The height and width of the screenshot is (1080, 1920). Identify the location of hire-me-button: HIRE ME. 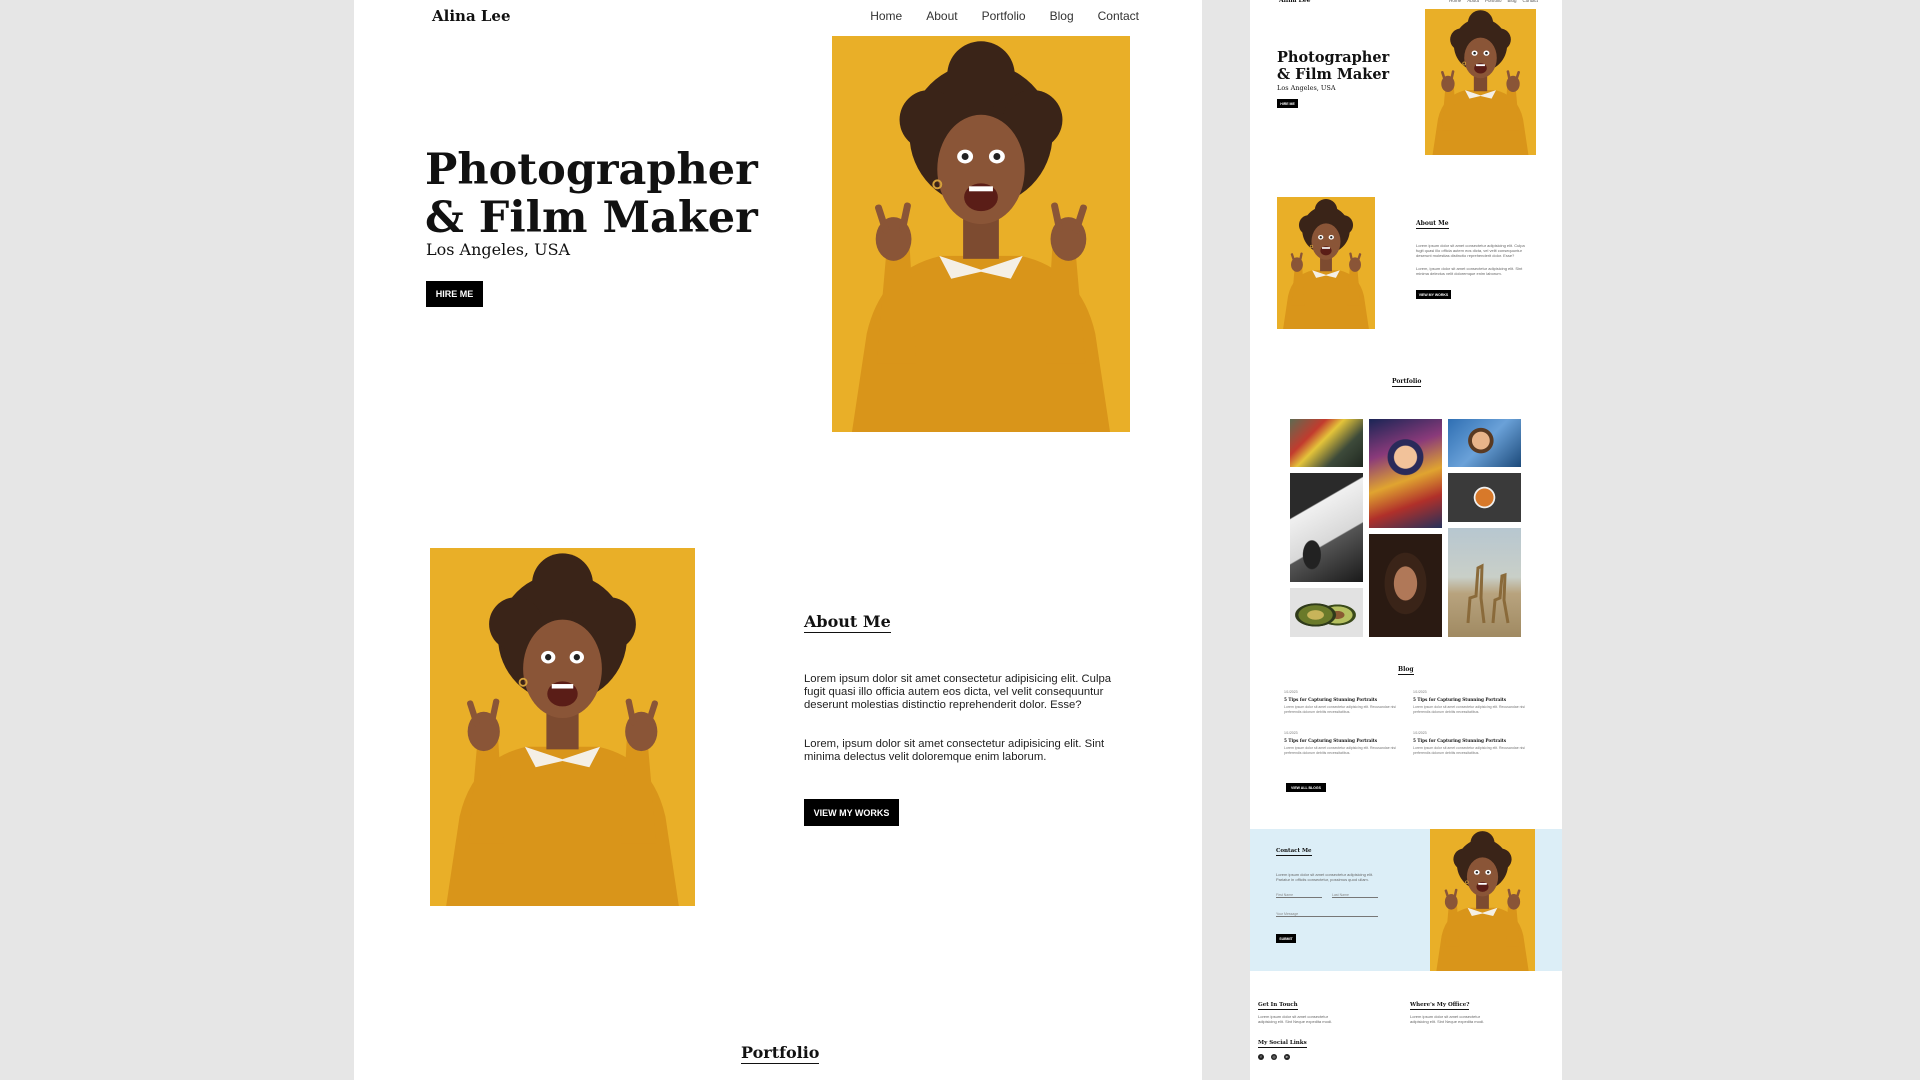
(454, 294).